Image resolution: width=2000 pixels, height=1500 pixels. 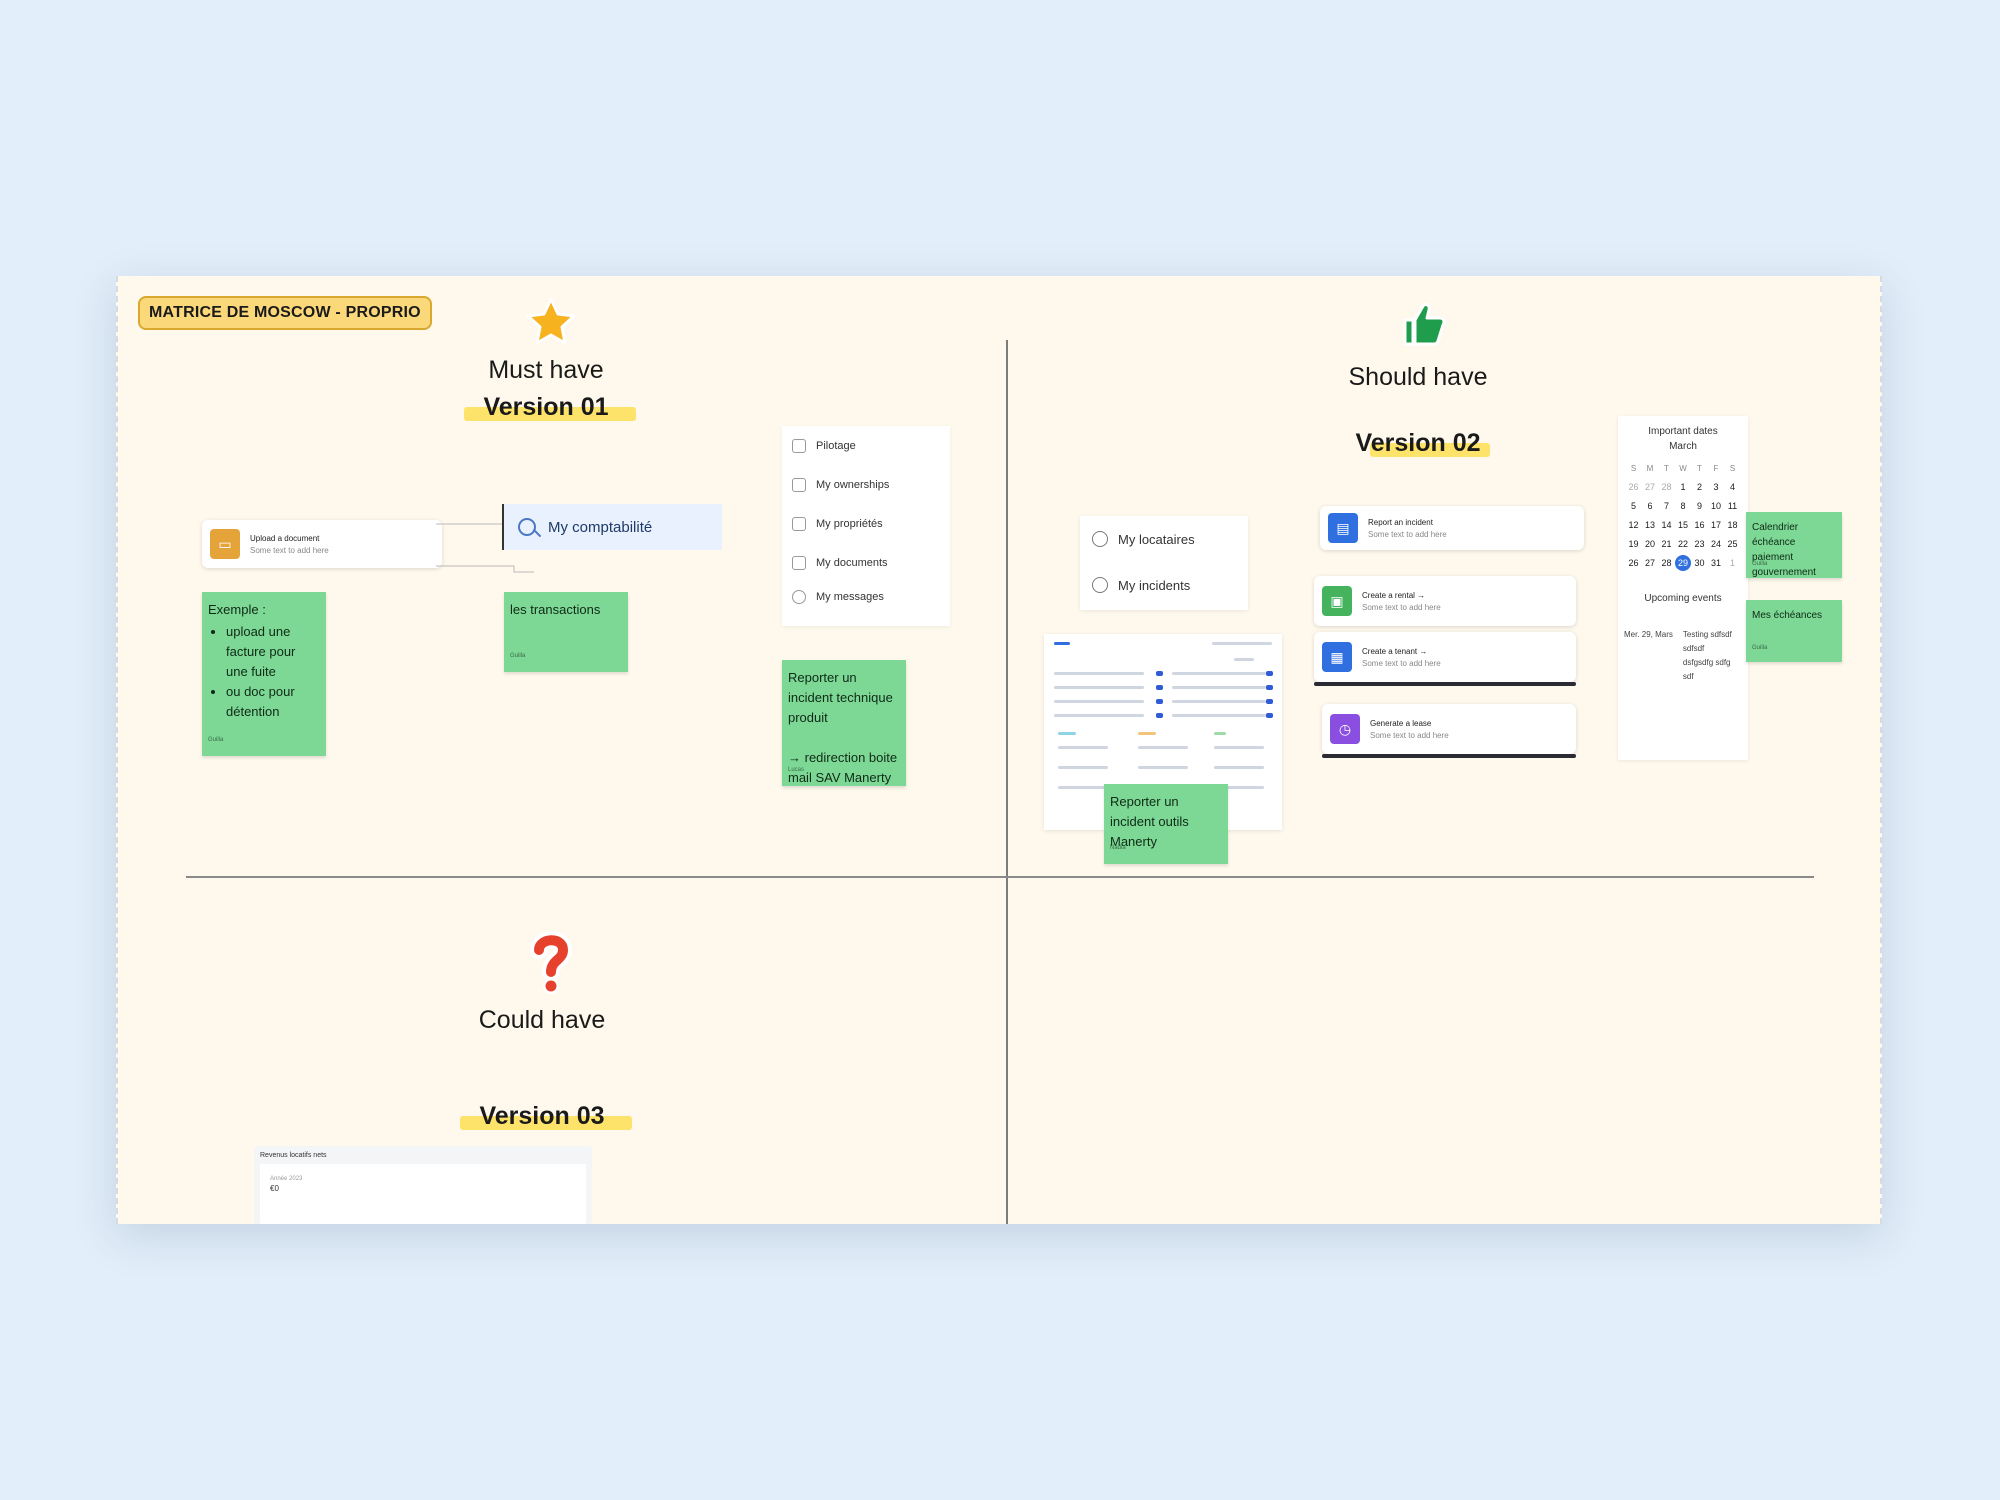 I want to click on horizontal-divider, so click(x=1000, y=877).